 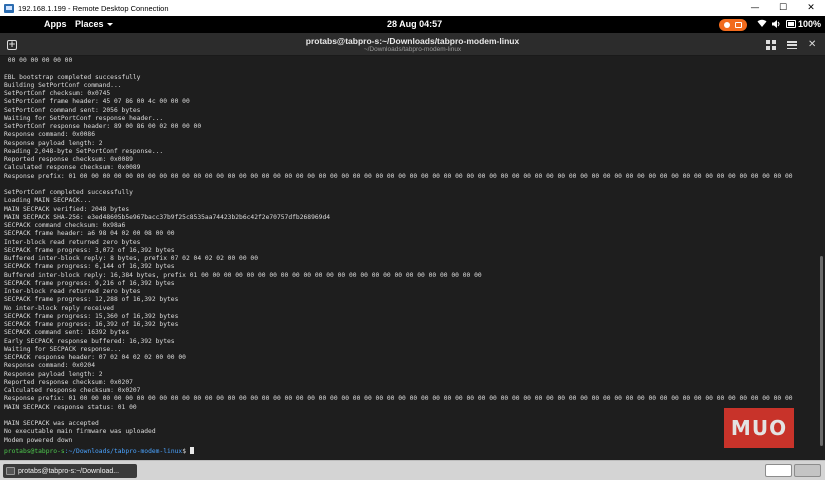 I want to click on terminal-line: EBL bootstrap completed successfully, so click(x=72, y=77).